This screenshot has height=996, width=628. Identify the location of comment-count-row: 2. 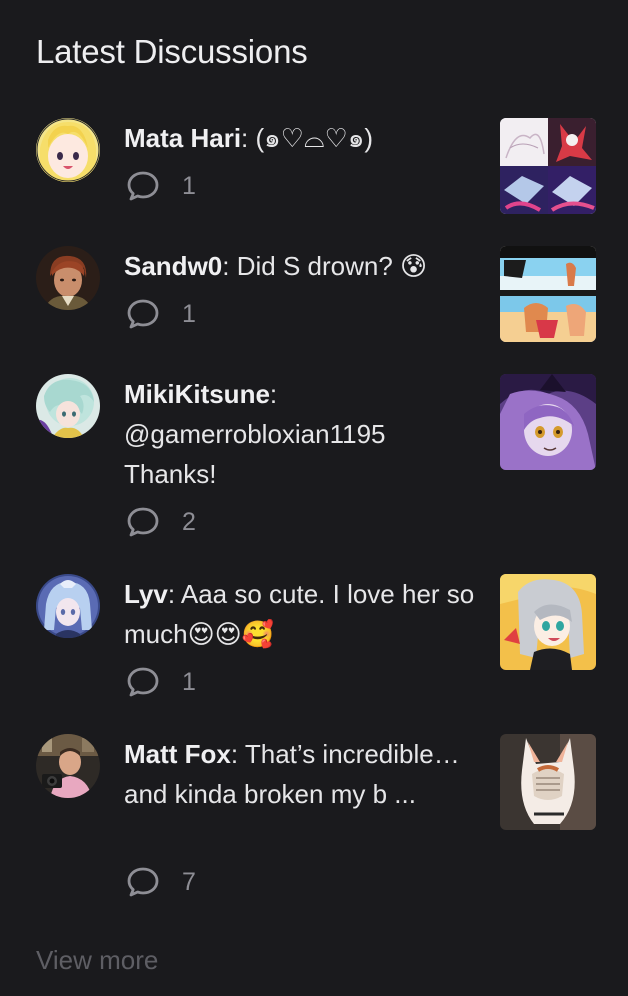
(161, 522).